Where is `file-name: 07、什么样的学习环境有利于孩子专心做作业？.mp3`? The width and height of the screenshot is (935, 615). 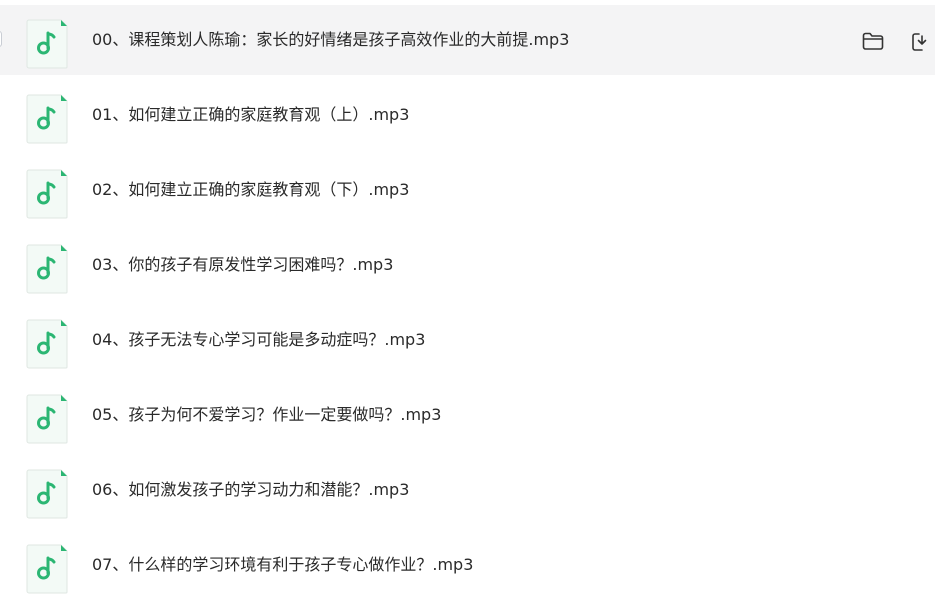
file-name: 07、什么样的学习环境有利于孩子专心做作业？.mp3 is located at coordinates (283, 564).